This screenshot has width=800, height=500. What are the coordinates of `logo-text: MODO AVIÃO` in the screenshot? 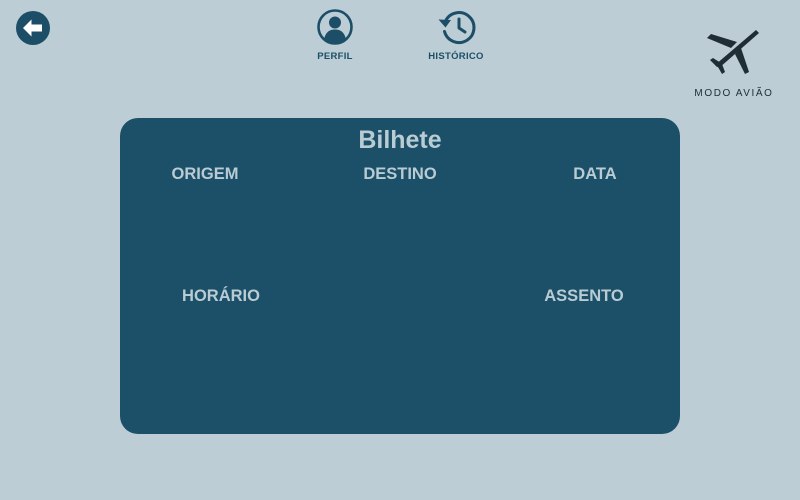 It's located at (734, 93).